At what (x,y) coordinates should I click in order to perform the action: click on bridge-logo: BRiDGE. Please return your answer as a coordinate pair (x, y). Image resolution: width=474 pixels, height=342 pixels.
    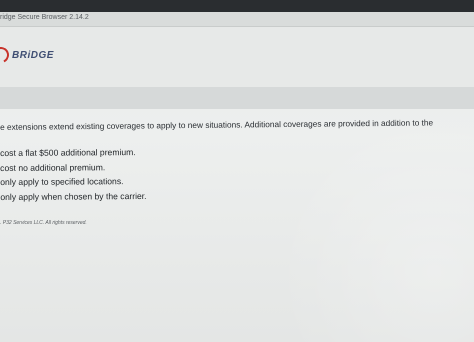
    Looking at the image, I should click on (27, 55).